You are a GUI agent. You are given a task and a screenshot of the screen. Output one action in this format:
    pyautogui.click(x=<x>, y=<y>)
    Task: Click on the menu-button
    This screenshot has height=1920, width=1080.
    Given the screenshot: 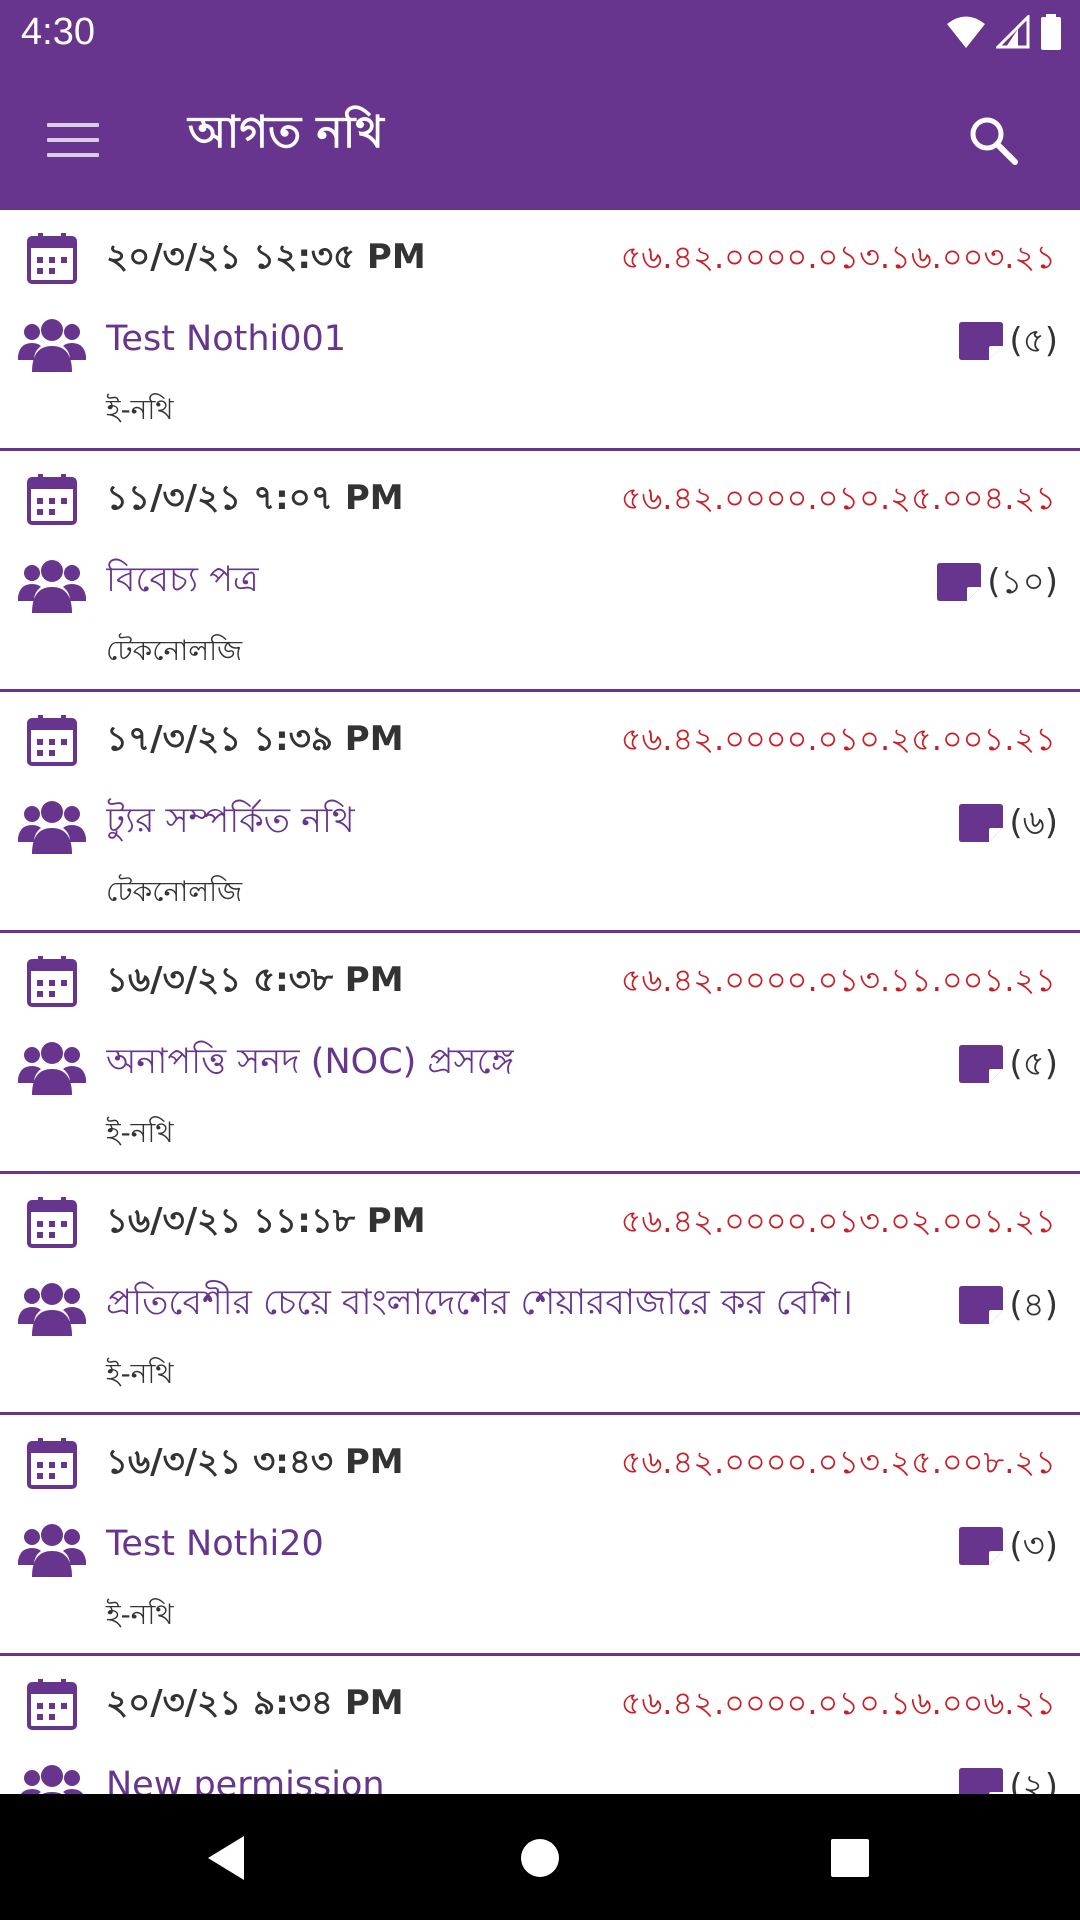 What is the action you would take?
    pyautogui.click(x=72, y=139)
    